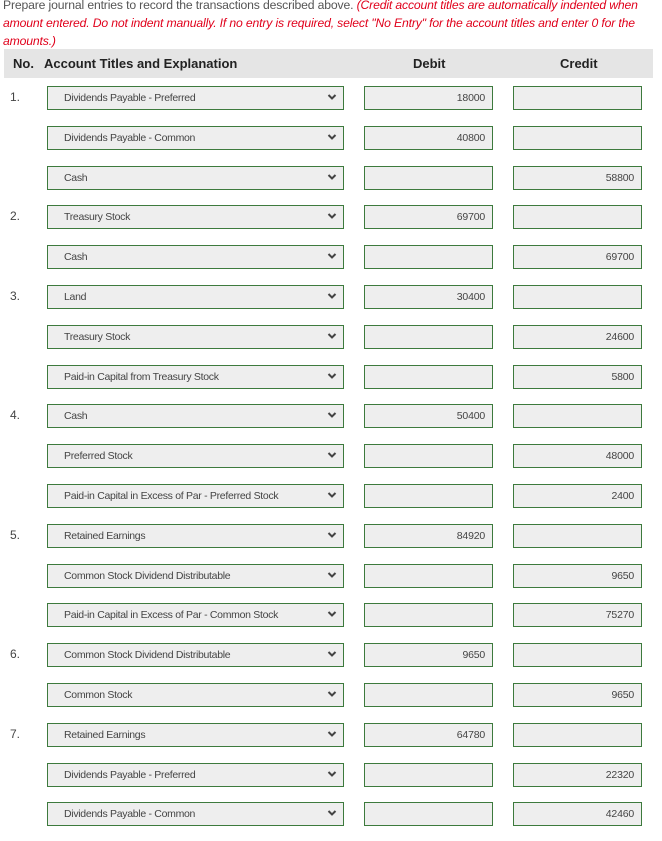 The width and height of the screenshot is (662, 841). What do you see at coordinates (15, 734) in the screenshot?
I see `entry-number: 7.` at bounding box center [15, 734].